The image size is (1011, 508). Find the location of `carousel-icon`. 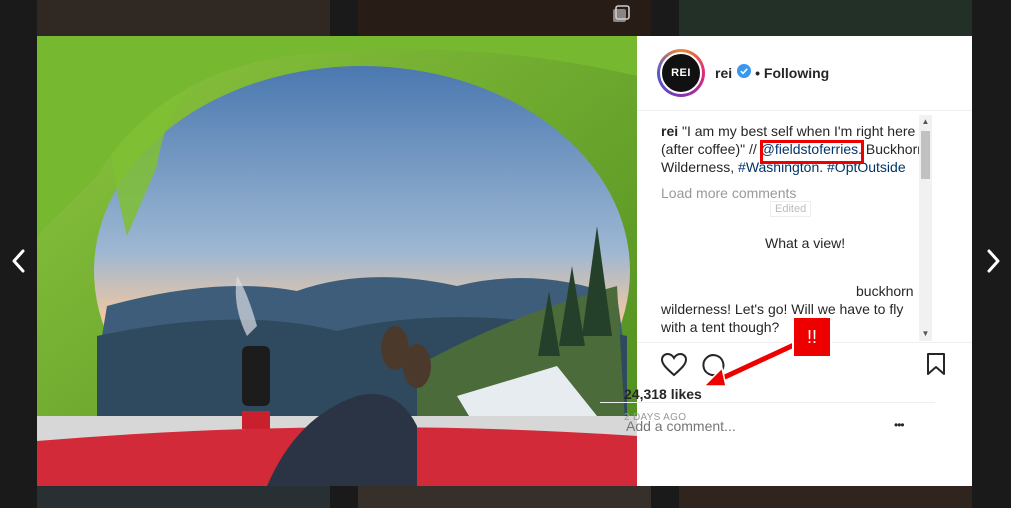

carousel-icon is located at coordinates (621, 14).